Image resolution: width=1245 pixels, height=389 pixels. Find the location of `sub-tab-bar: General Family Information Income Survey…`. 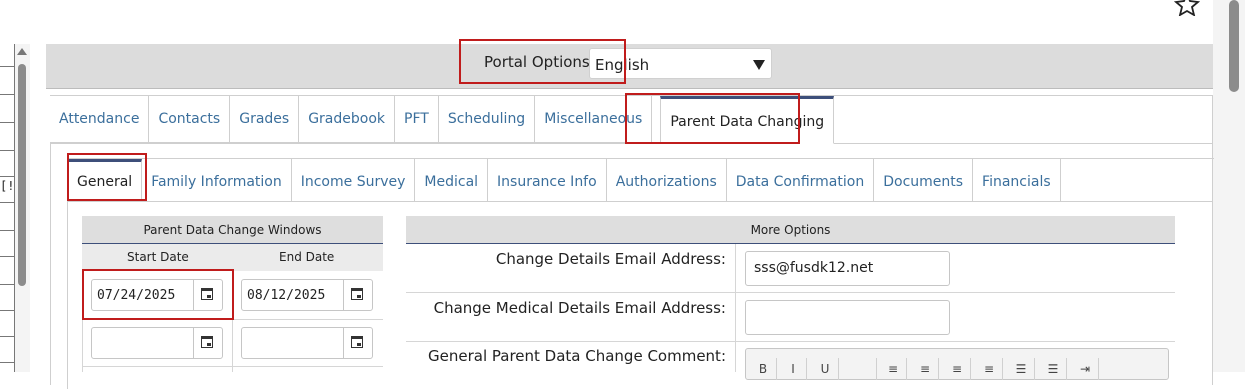

sub-tab-bar: General Family Information Income Survey… is located at coordinates (564, 180).